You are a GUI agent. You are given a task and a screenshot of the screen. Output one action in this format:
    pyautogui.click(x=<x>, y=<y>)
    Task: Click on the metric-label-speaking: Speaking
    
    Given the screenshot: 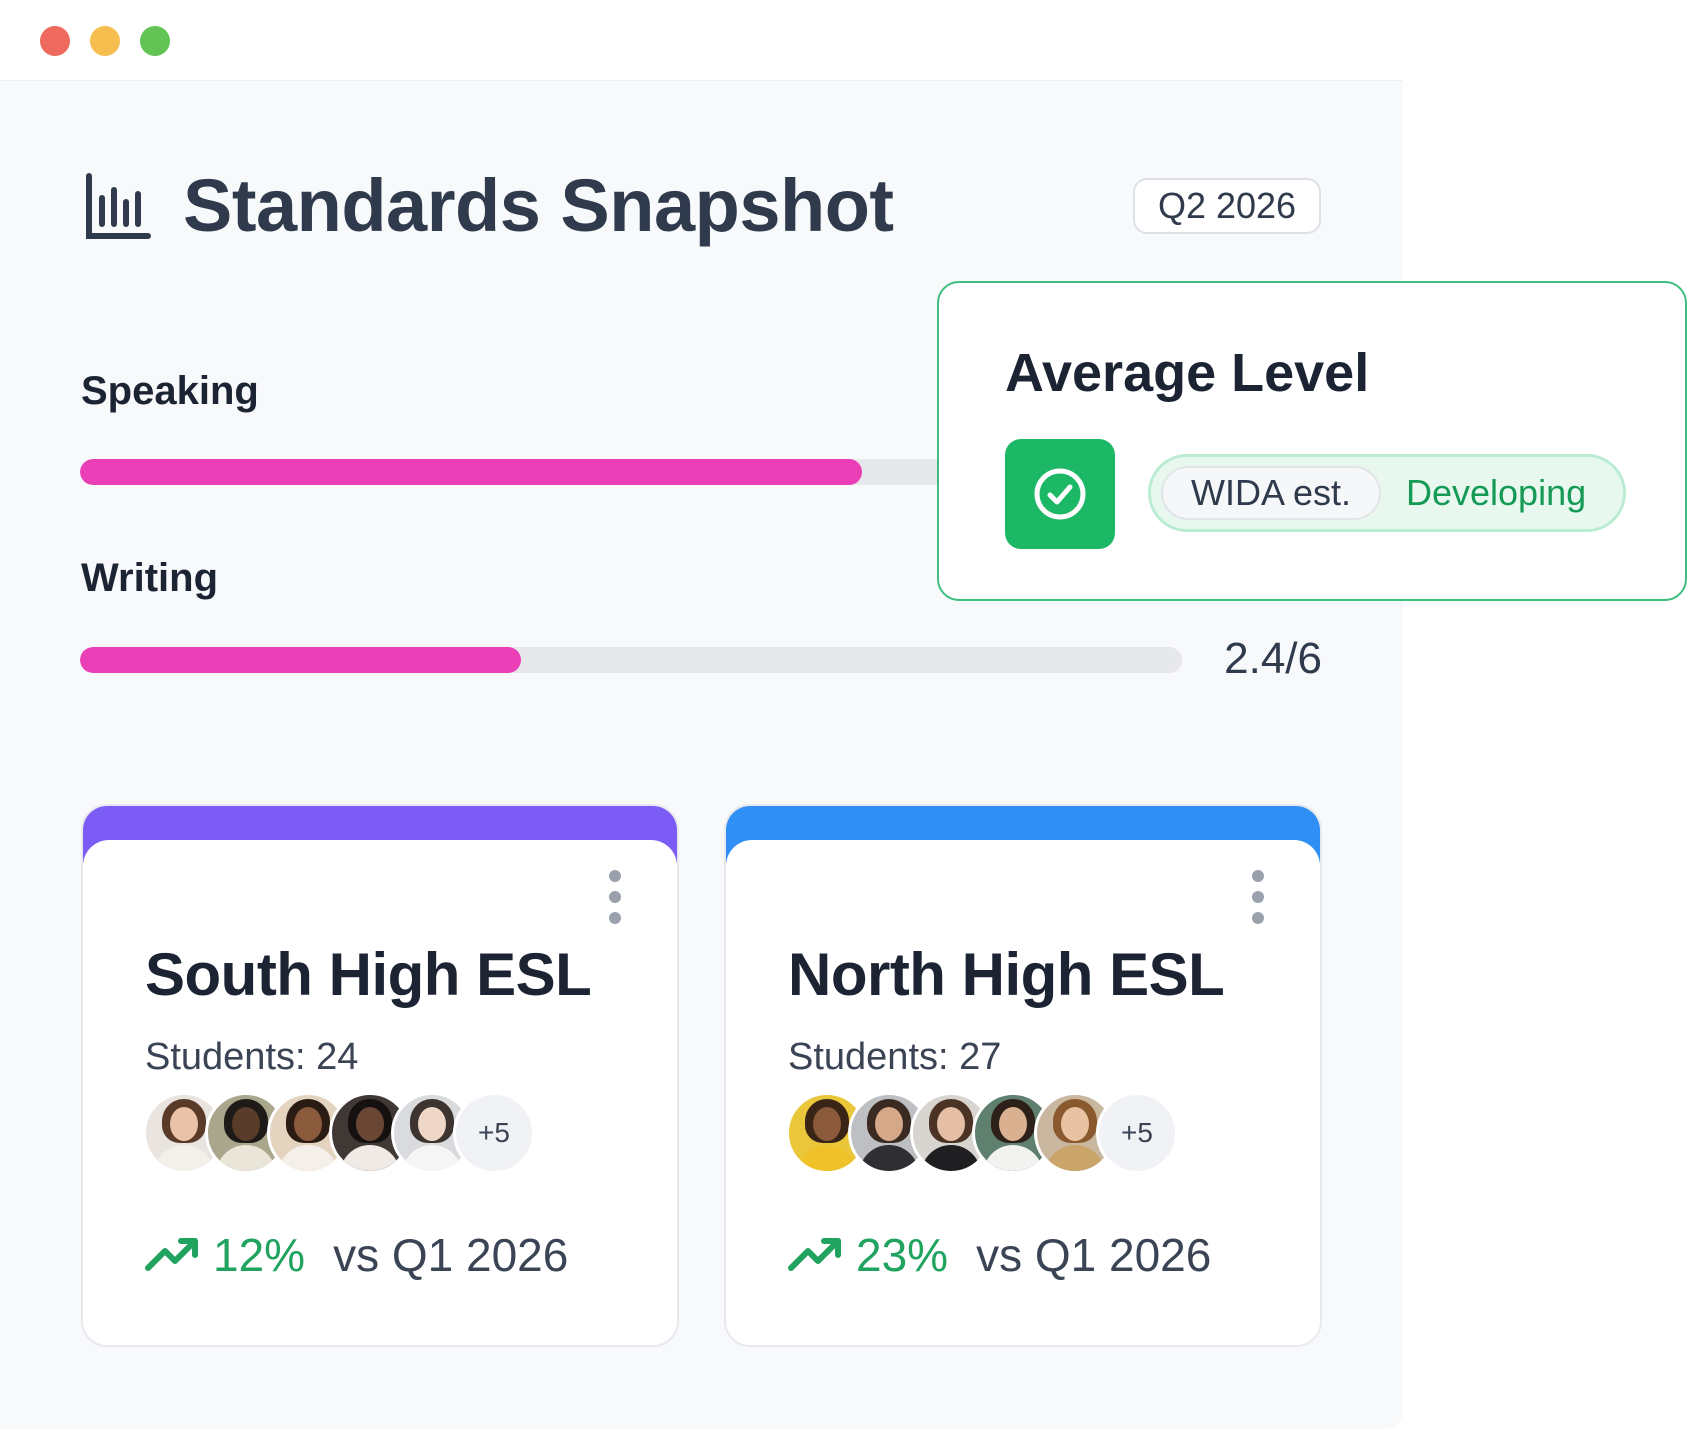 What is the action you would take?
    pyautogui.click(x=170, y=391)
    